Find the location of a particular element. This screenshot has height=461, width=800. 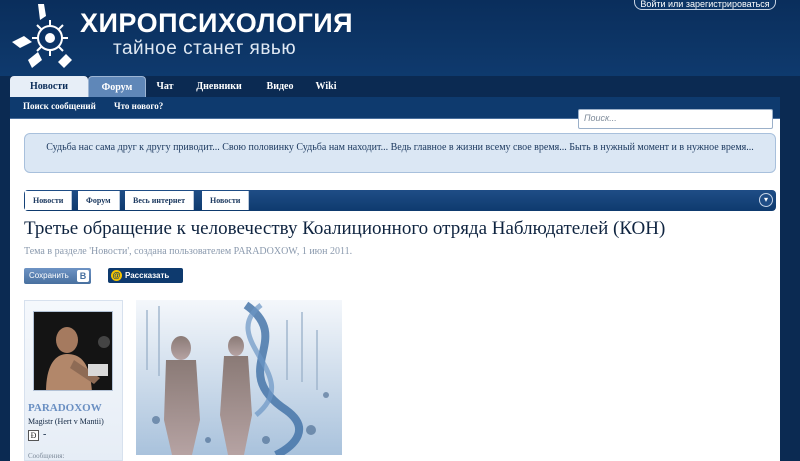

save-label: Сохранить is located at coordinates (49, 275).